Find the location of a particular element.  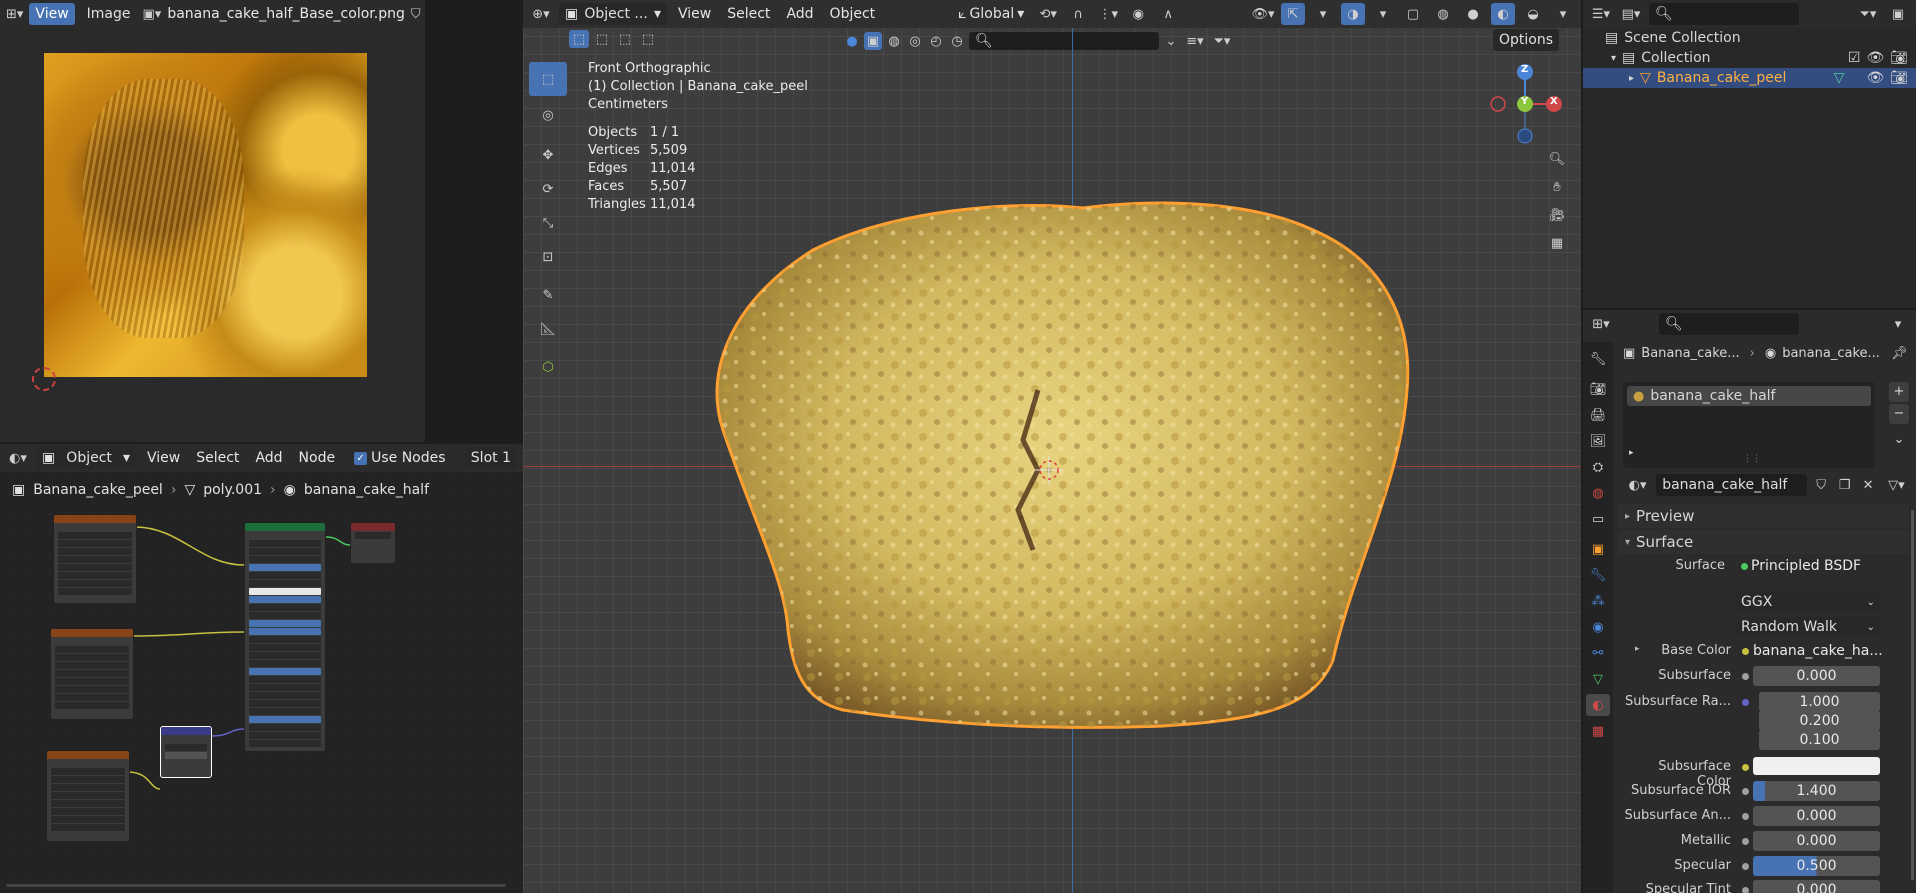

duplicate-material-icon: ❐ is located at coordinates (1844, 485).